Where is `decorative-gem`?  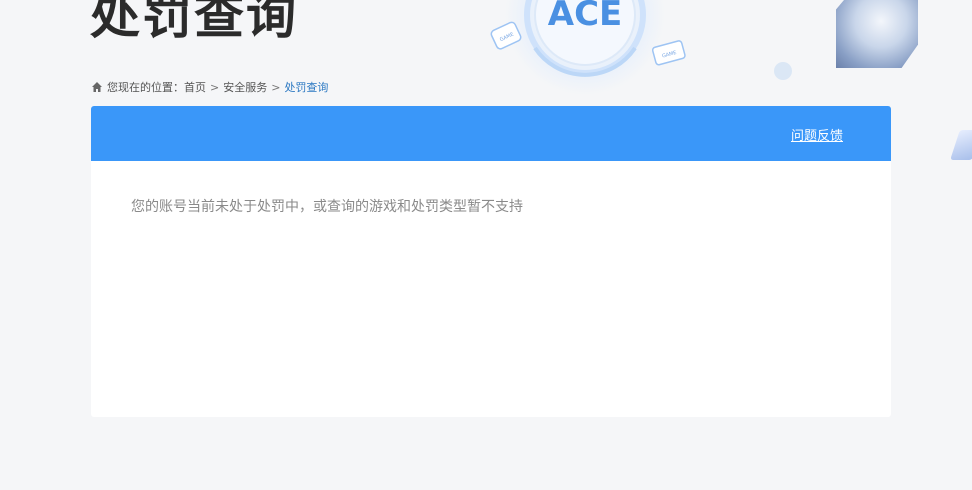 decorative-gem is located at coordinates (961, 145).